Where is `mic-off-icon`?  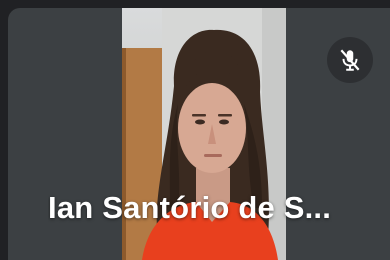 mic-off-icon is located at coordinates (350, 60).